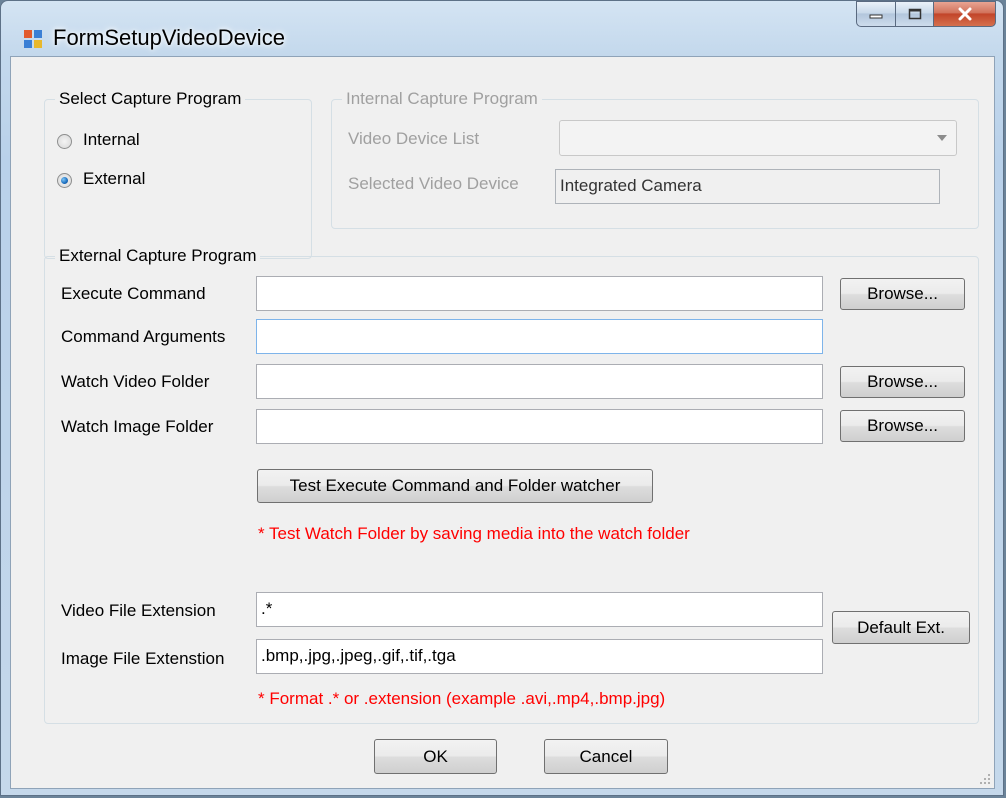 The image size is (1006, 798). Describe the element at coordinates (758, 138) in the screenshot. I see `video-device-list-select` at that location.